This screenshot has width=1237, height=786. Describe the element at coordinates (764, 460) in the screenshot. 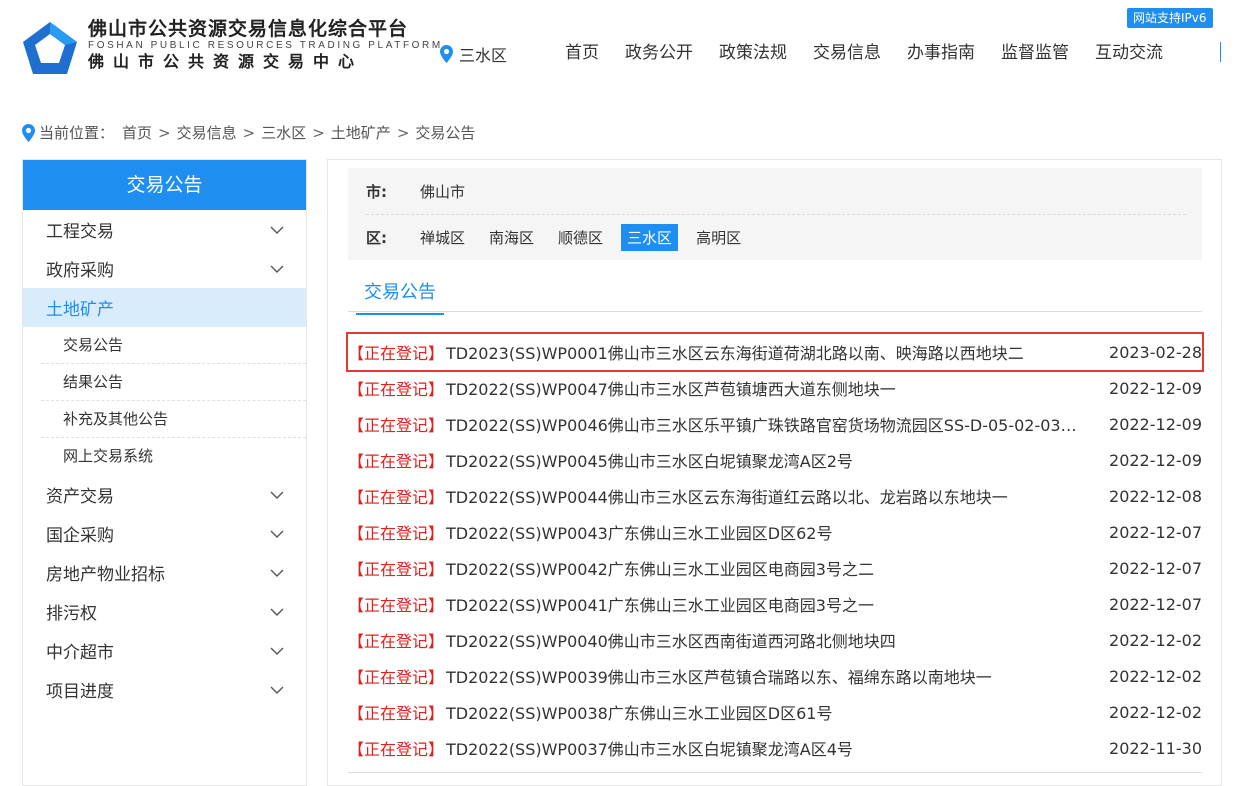

I see `announcement-title-link: TD2022(SS)WP0045佛山市三水区白坭镇聚龙湾A区2号` at that location.